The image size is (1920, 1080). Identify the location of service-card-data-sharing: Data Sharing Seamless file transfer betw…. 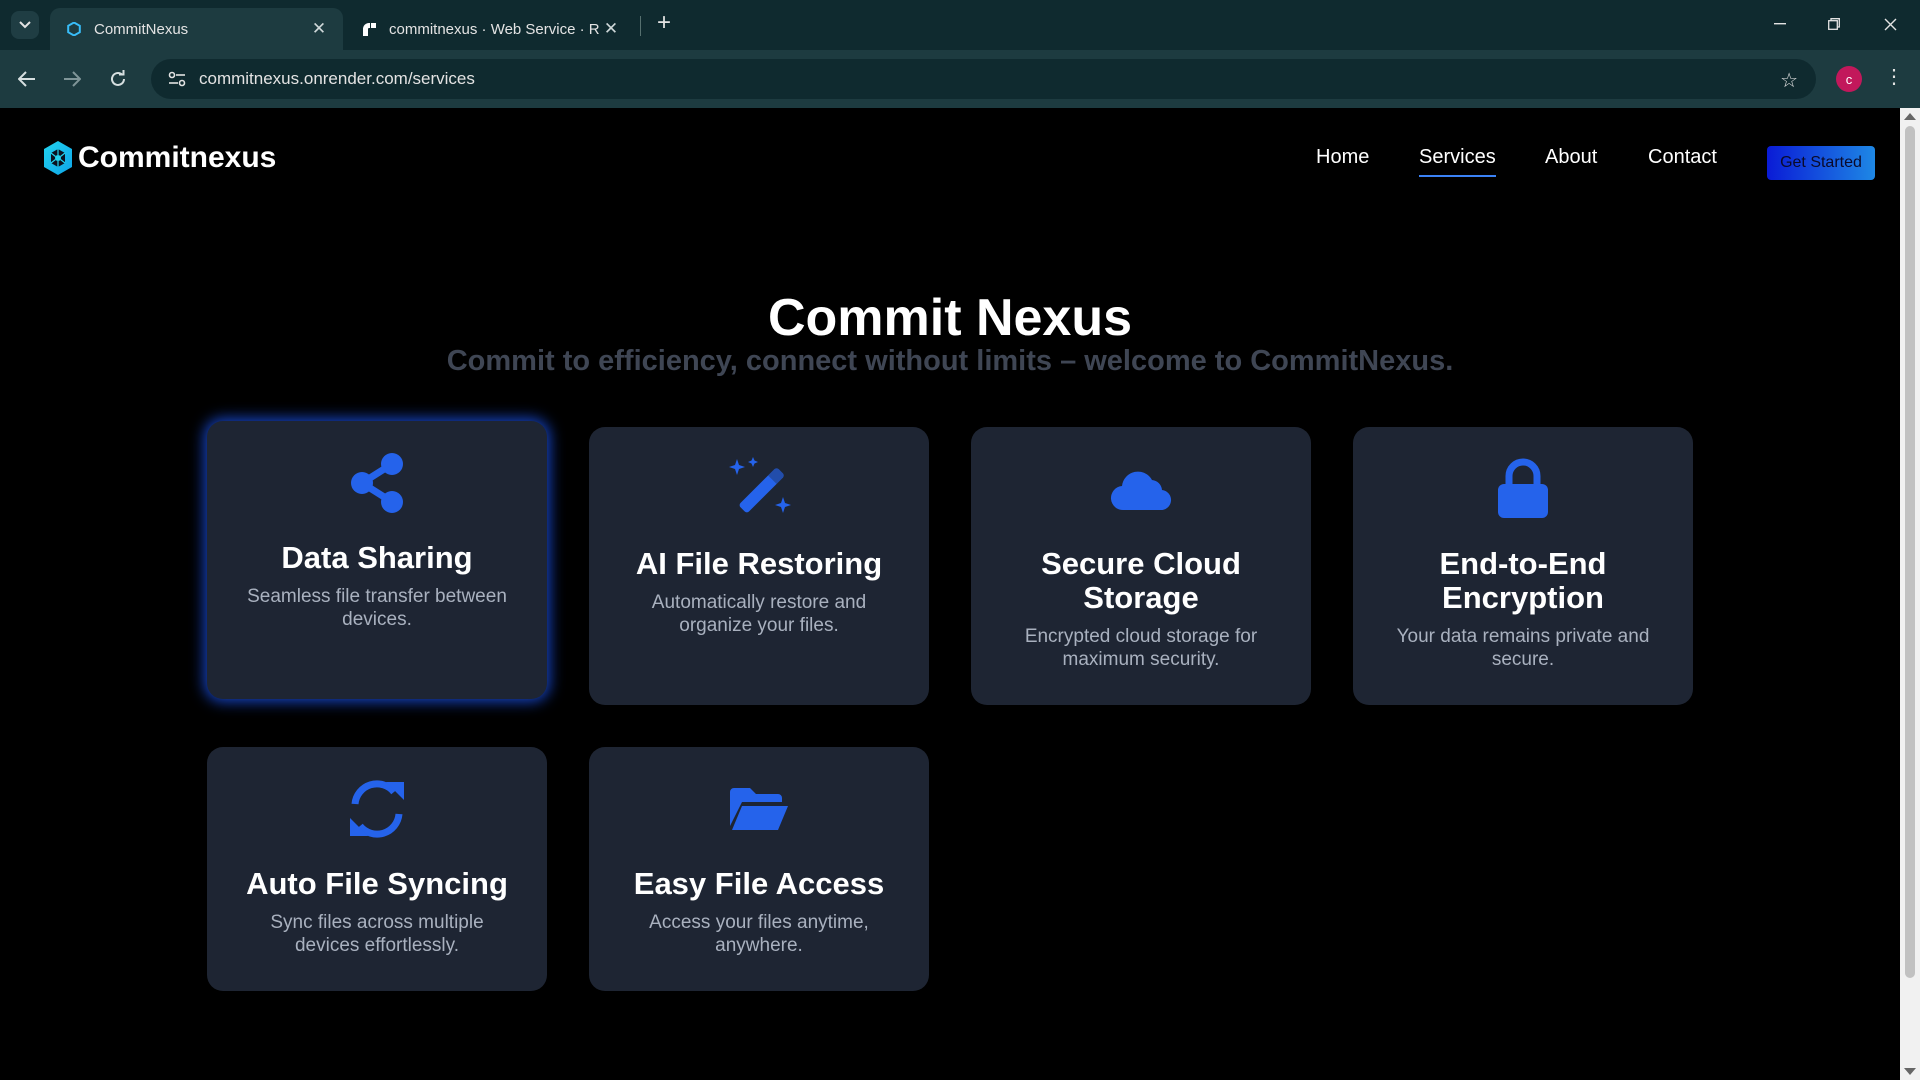
(377, 560).